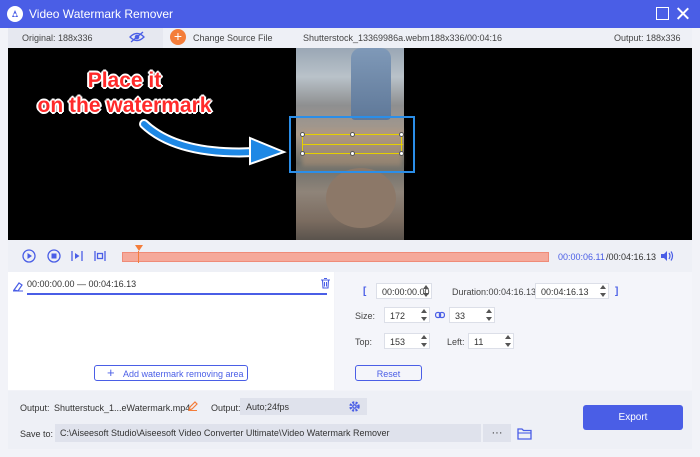 This screenshot has width=700, height=457. I want to click on area-selected-underline, so click(177, 294).